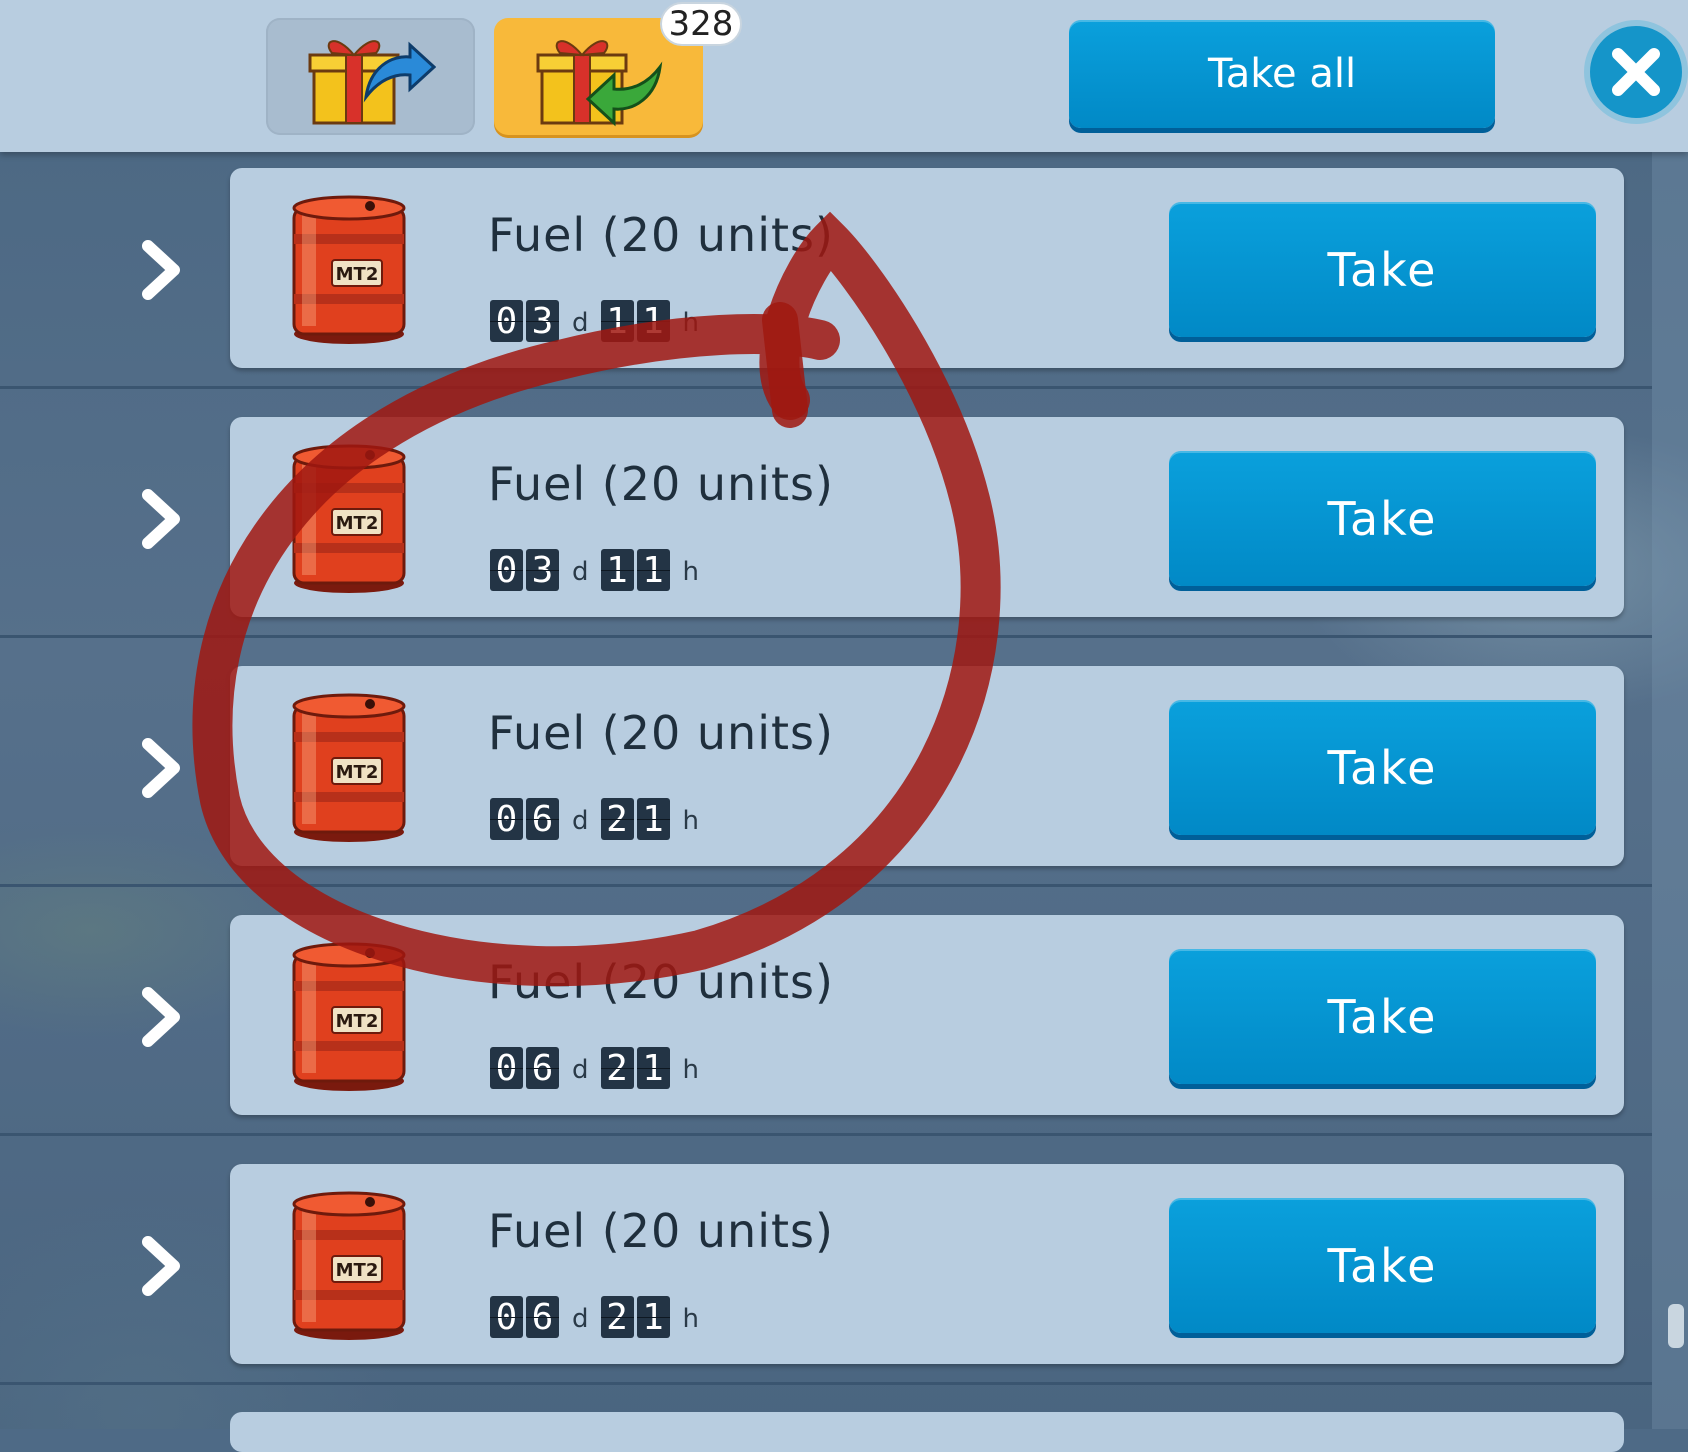 Image resolution: width=1688 pixels, height=1452 pixels. Describe the element at coordinates (599, 82) in the screenshot. I see `gift-receive-icon` at that location.